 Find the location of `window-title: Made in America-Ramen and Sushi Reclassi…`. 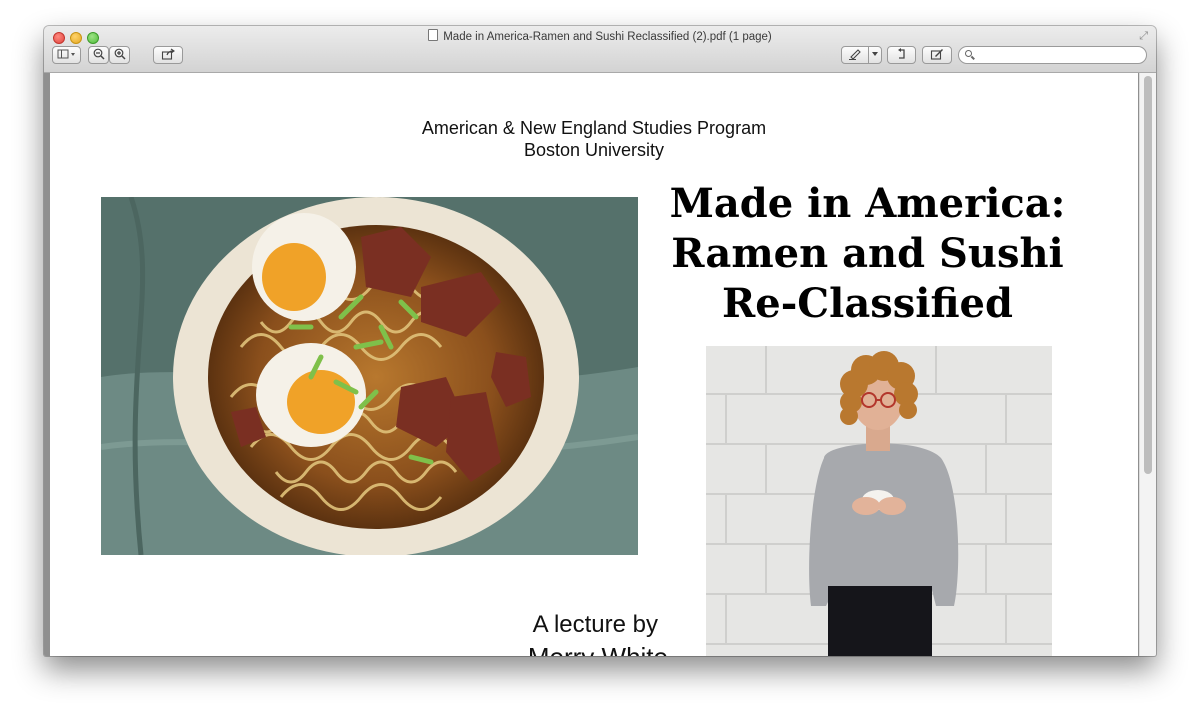

window-title: Made in America-Ramen and Sushi Reclassi… is located at coordinates (600, 36).